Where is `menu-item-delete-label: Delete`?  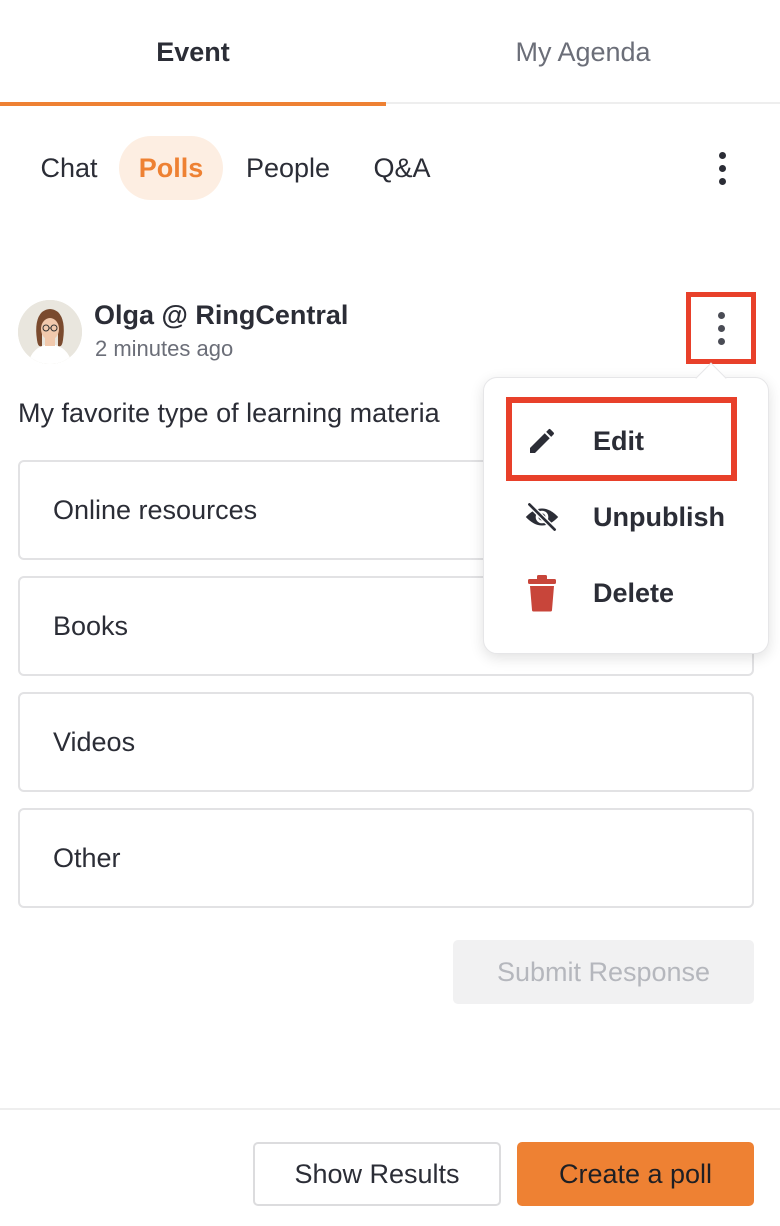 menu-item-delete-label: Delete is located at coordinates (634, 592).